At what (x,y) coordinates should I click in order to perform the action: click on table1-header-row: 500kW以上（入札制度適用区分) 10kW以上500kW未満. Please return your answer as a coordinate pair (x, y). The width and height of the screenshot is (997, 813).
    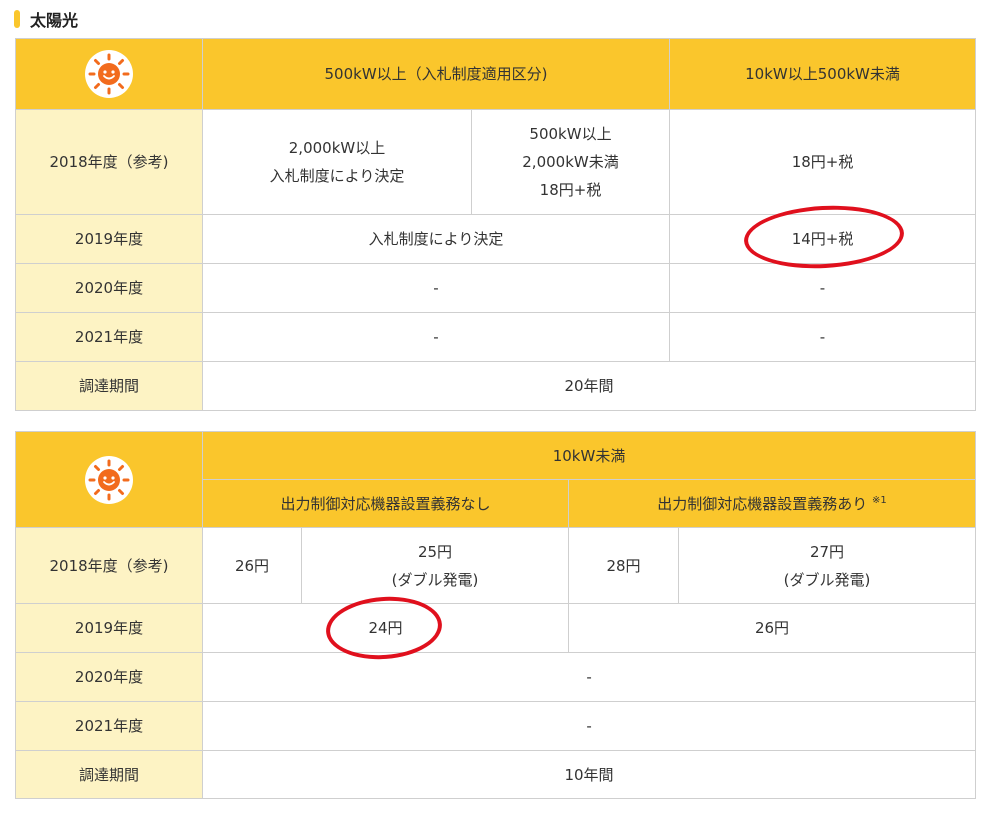
    Looking at the image, I should click on (496, 74).